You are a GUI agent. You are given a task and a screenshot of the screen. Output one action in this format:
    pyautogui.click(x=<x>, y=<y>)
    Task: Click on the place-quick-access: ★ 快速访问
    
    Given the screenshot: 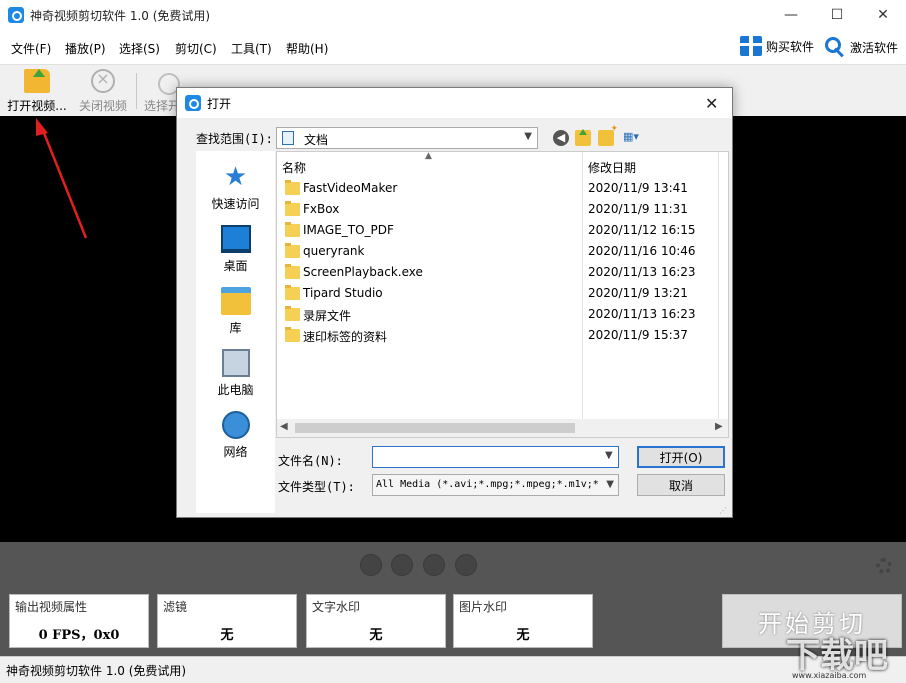 What is the action you would take?
    pyautogui.click(x=235, y=187)
    